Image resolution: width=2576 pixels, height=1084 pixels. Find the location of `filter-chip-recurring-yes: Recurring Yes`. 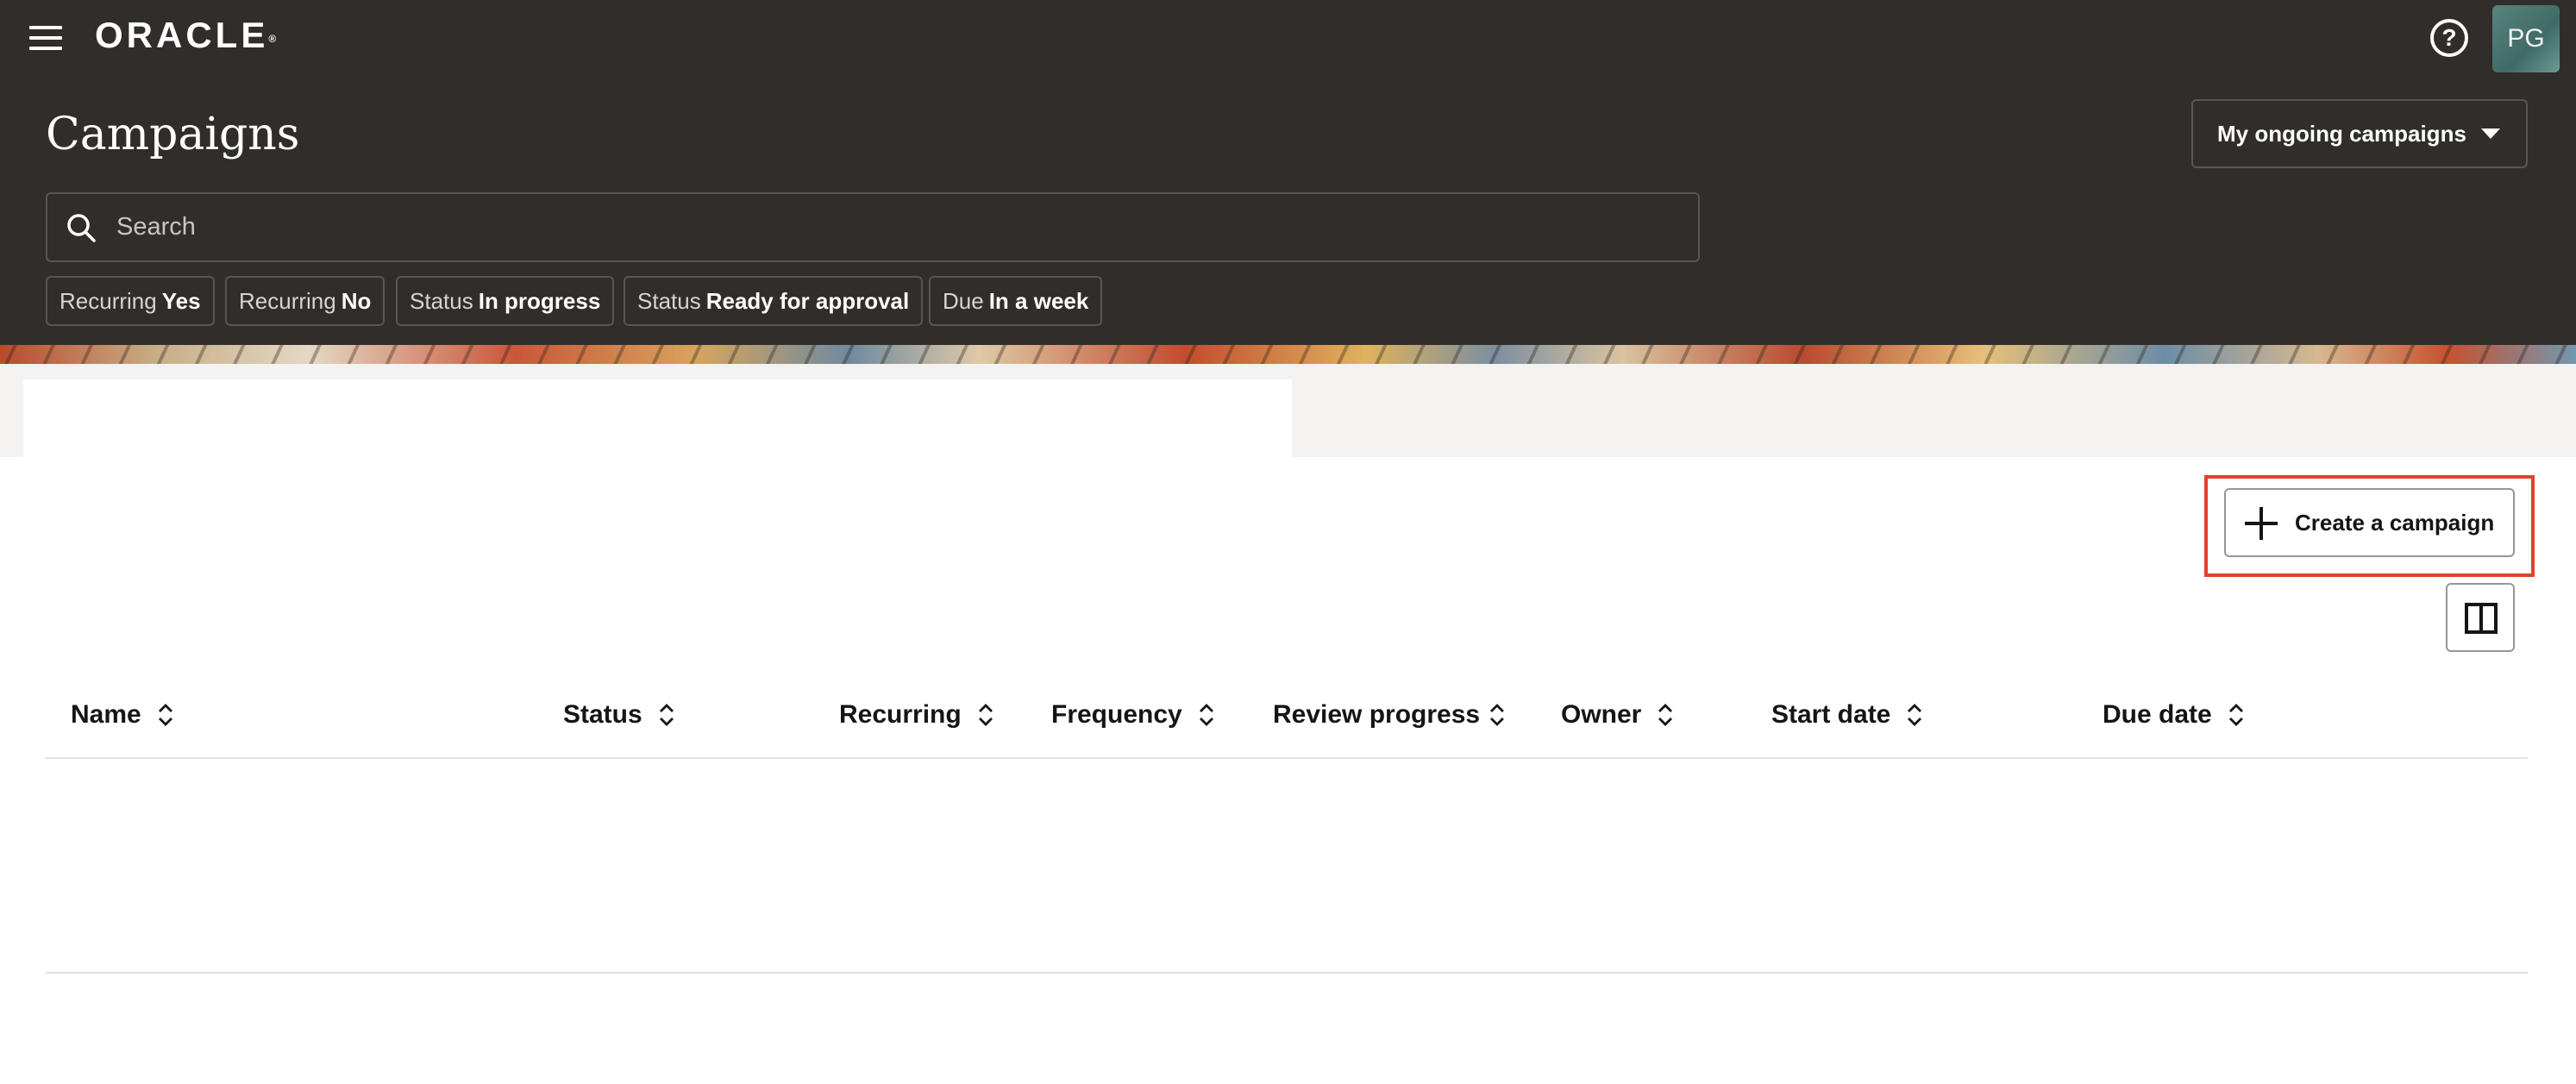

filter-chip-recurring-yes: Recurring Yes is located at coordinates (130, 301).